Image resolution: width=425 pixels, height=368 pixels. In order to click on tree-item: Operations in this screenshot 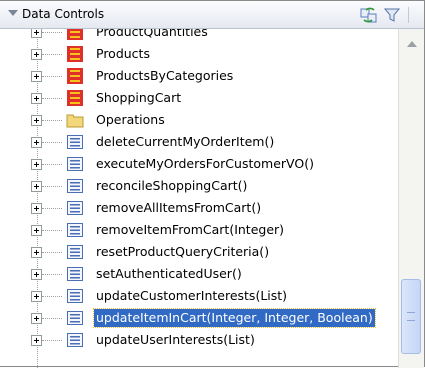, I will do `click(199, 121)`.